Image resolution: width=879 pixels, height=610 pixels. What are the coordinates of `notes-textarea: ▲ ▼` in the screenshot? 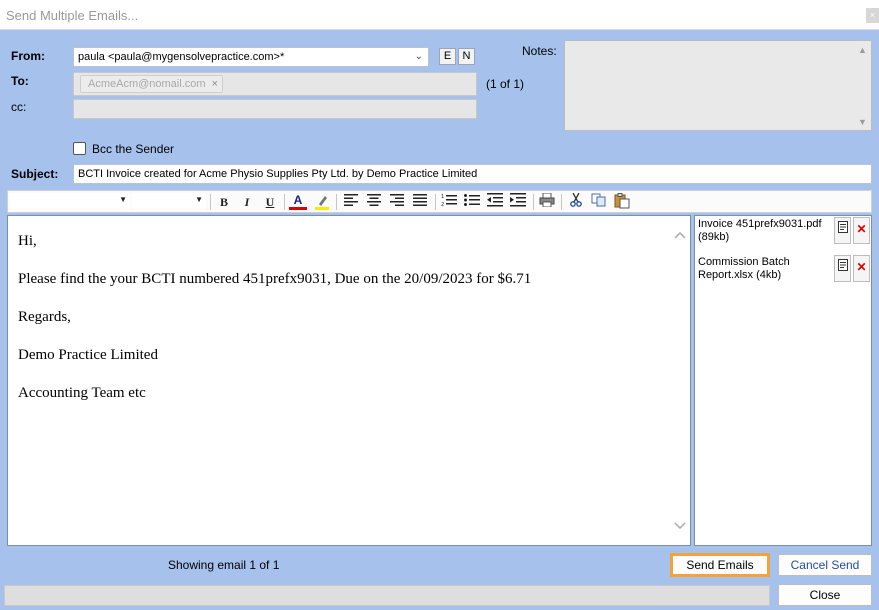 It's located at (718, 85).